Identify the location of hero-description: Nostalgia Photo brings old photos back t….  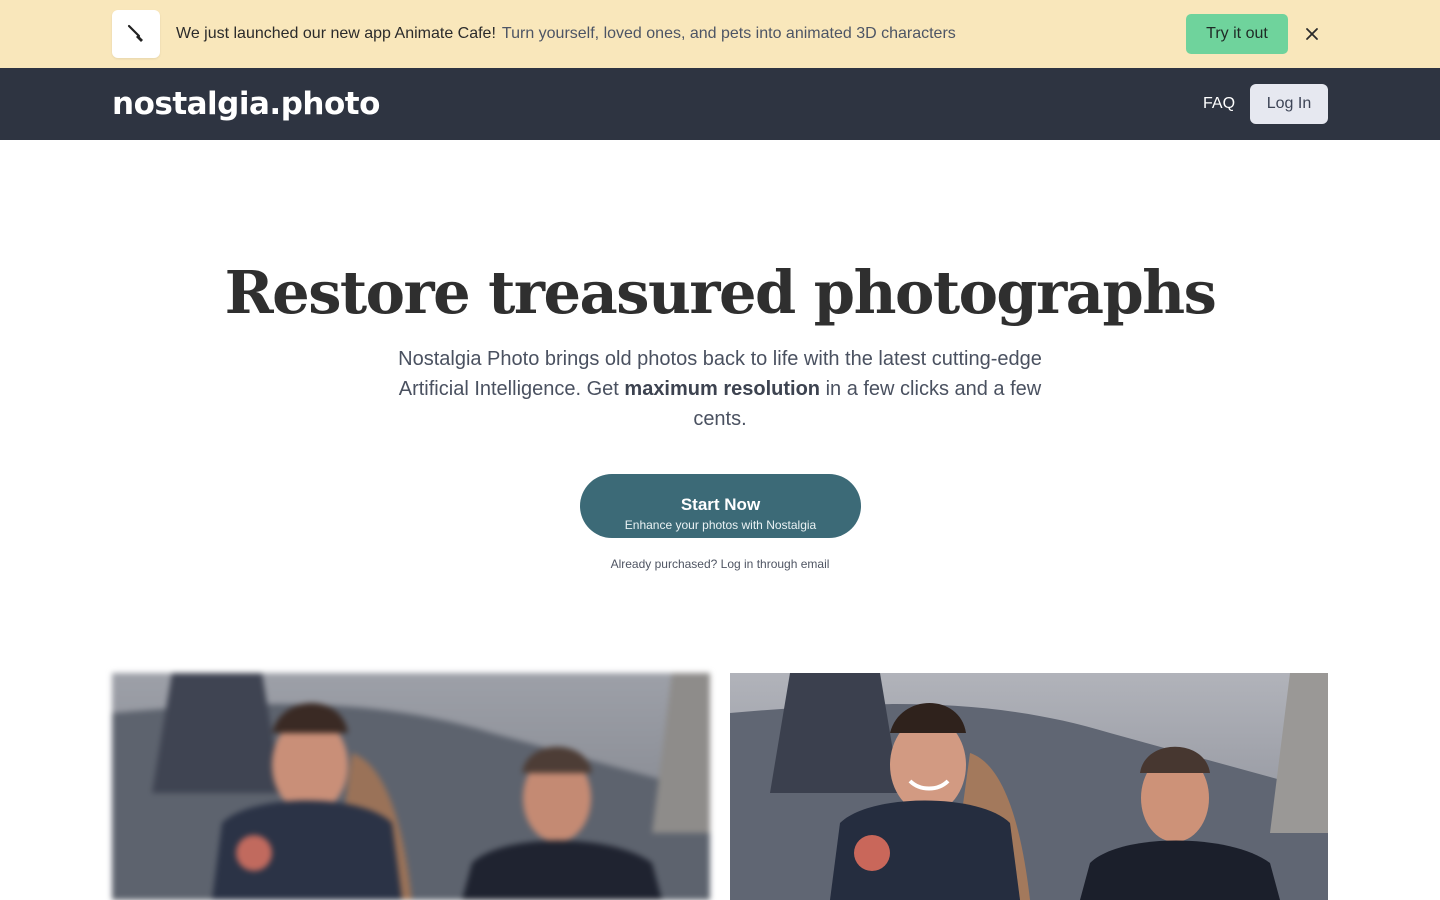
(720, 389).